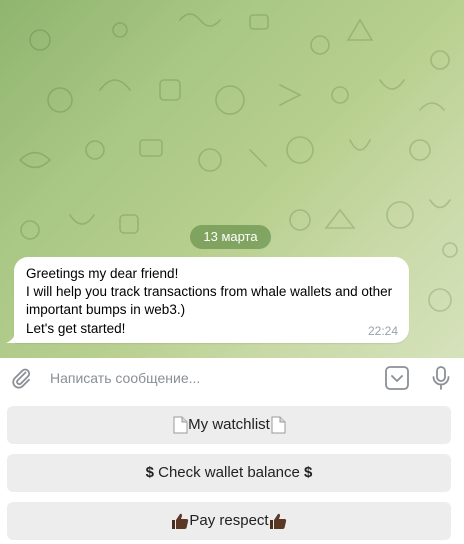 Image resolution: width=464 pixels, height=544 pixels. What do you see at coordinates (21, 378) in the screenshot?
I see `paperclip-icon` at bounding box center [21, 378].